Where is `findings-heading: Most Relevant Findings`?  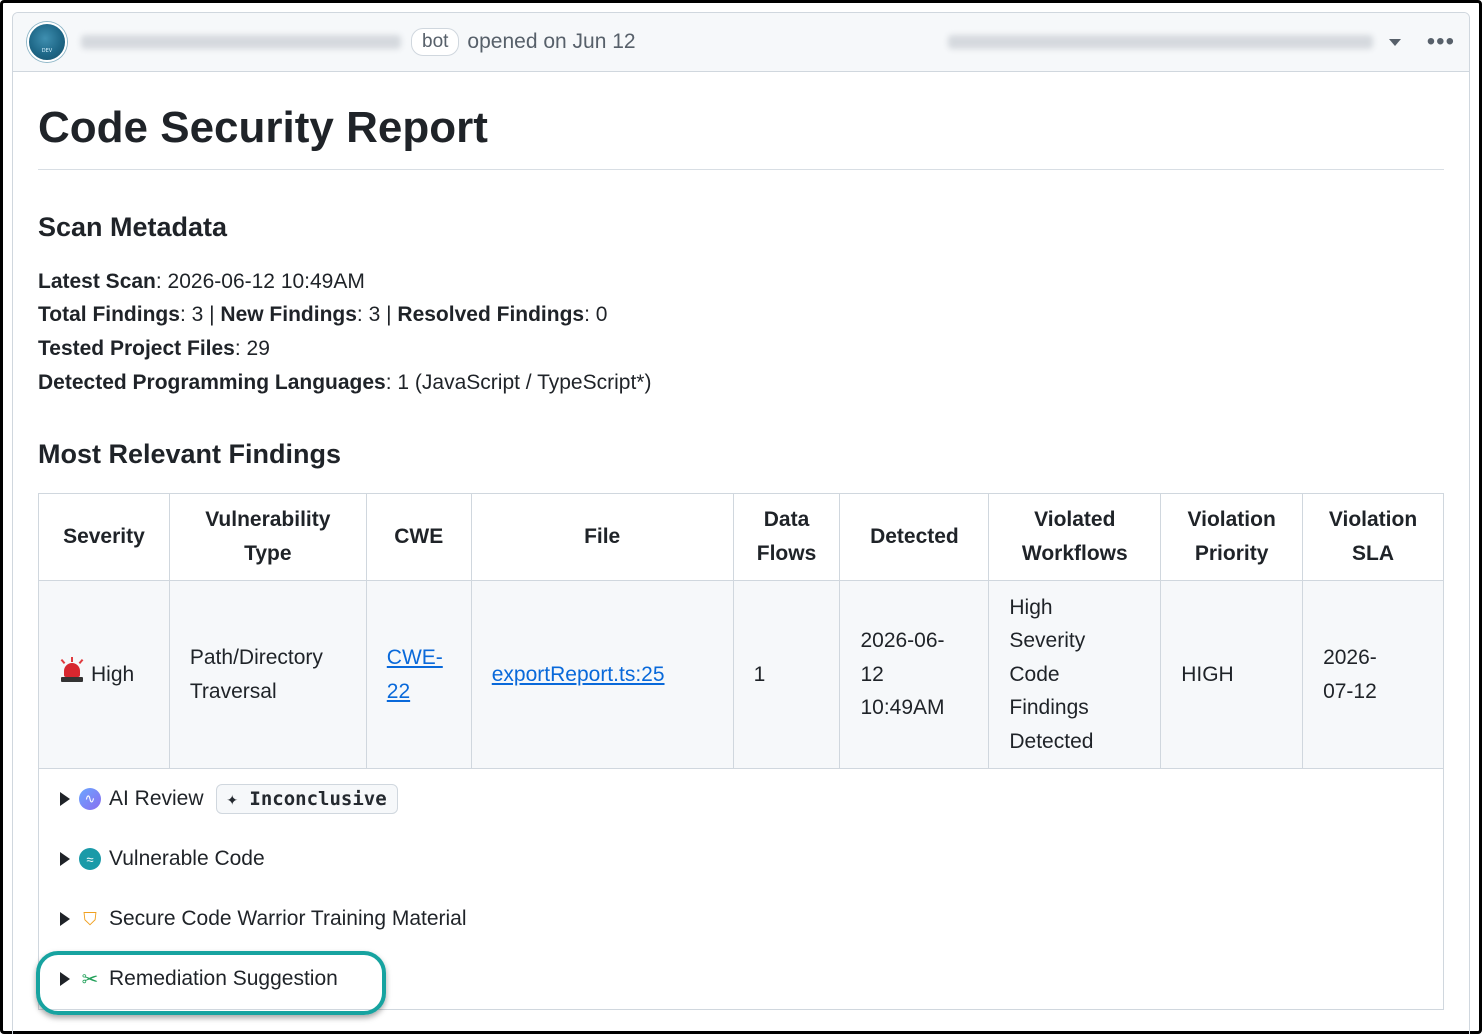
findings-heading: Most Relevant Findings is located at coordinates (190, 454).